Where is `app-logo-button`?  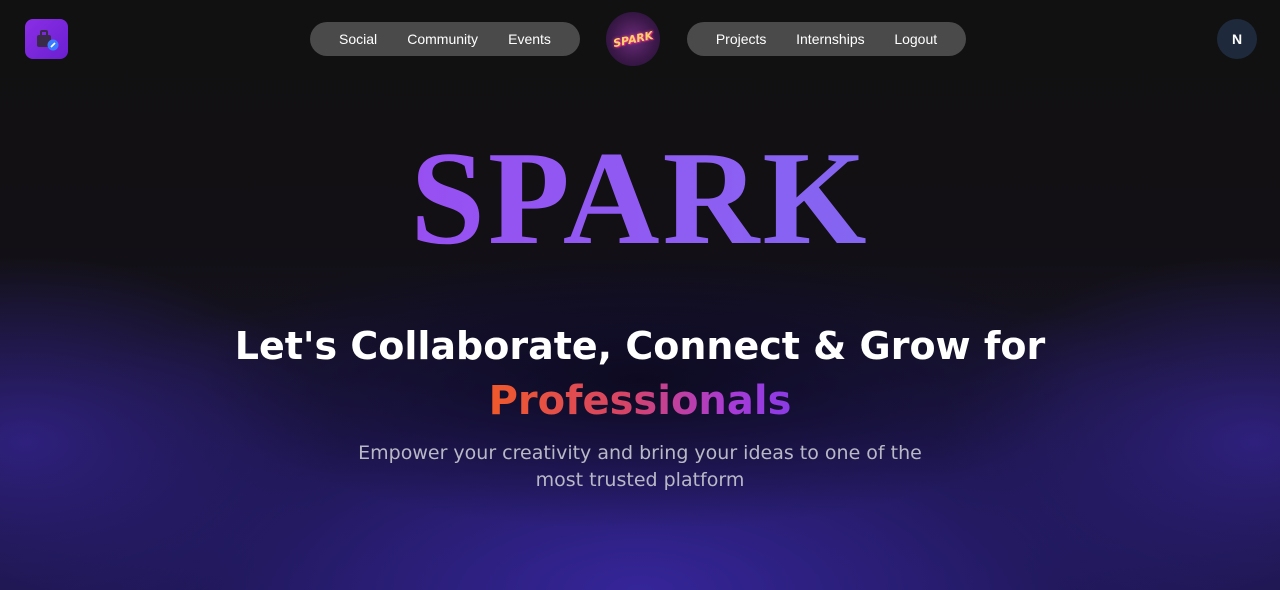
app-logo-button is located at coordinates (46, 39).